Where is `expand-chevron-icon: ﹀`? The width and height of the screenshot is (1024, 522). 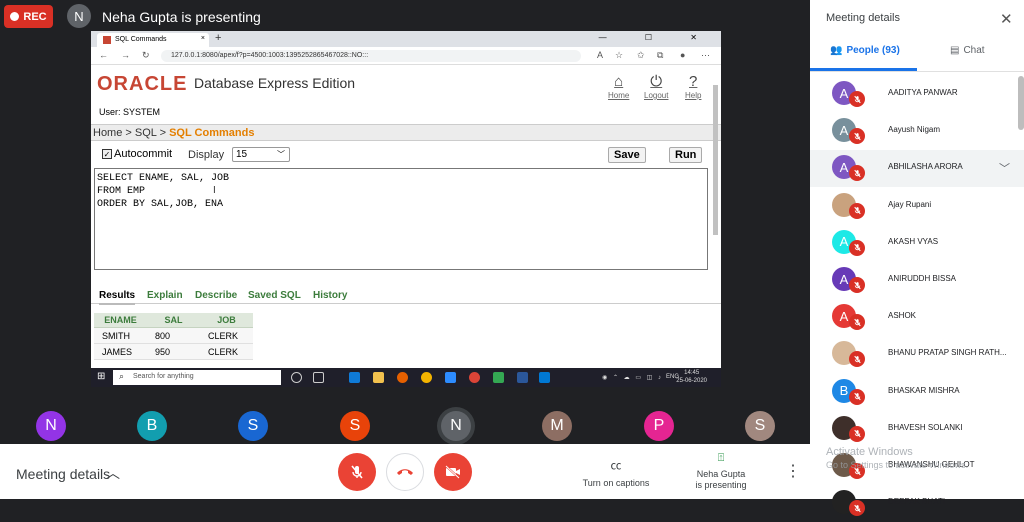
expand-chevron-icon: ﹀ is located at coordinates (1004, 168).